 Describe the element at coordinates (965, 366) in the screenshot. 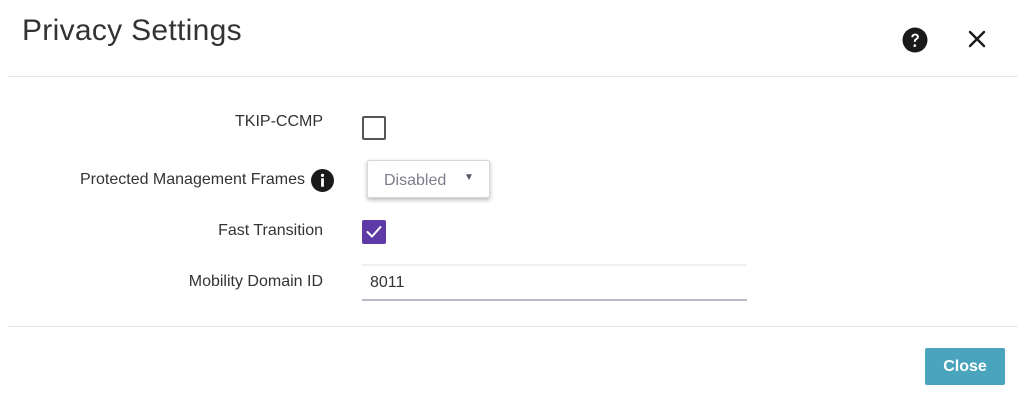

I see `close-button: Close` at that location.